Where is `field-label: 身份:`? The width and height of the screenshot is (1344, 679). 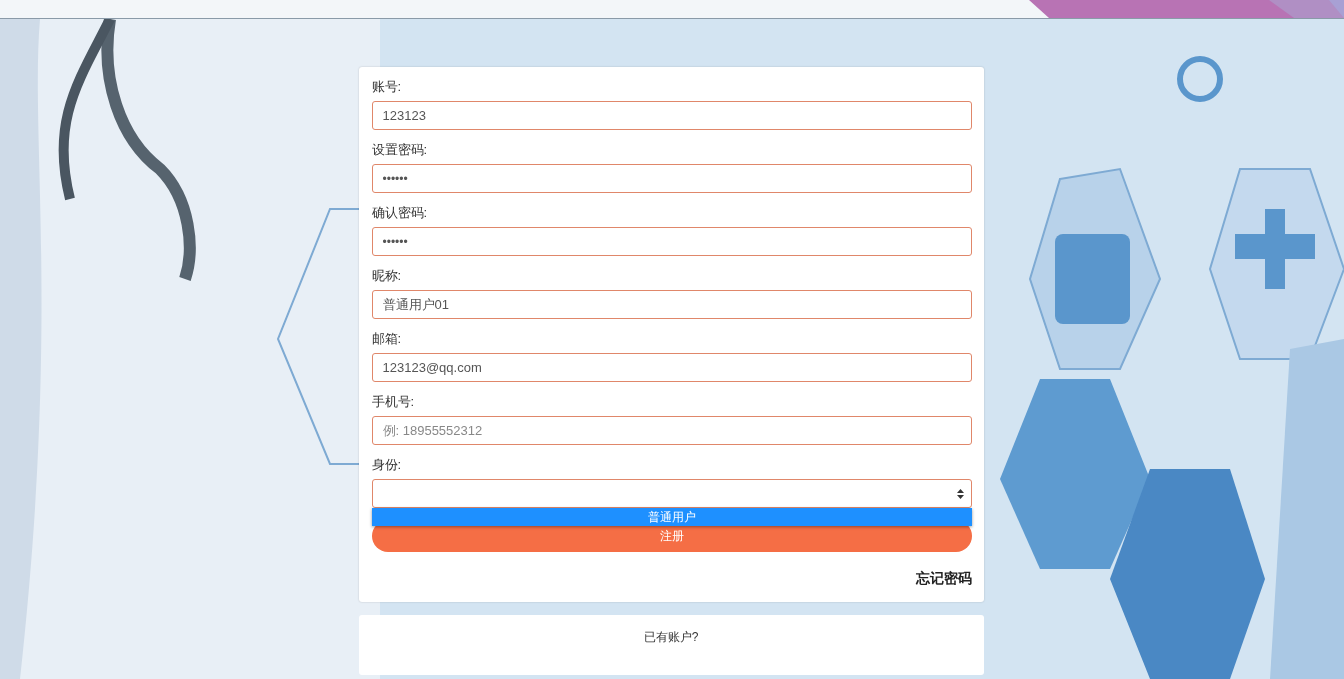 field-label: 身份: is located at coordinates (387, 465).